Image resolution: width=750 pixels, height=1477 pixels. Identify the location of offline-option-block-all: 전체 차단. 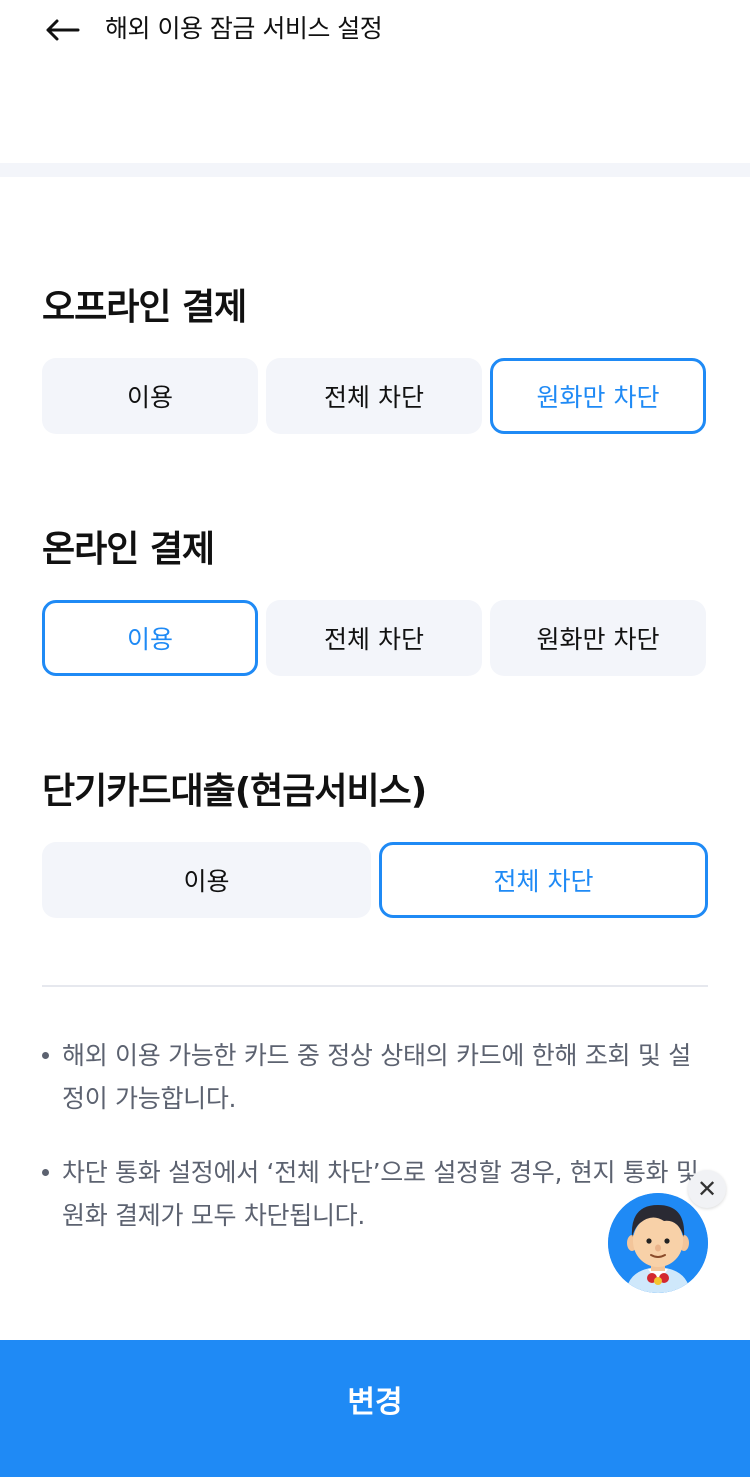
(374, 396).